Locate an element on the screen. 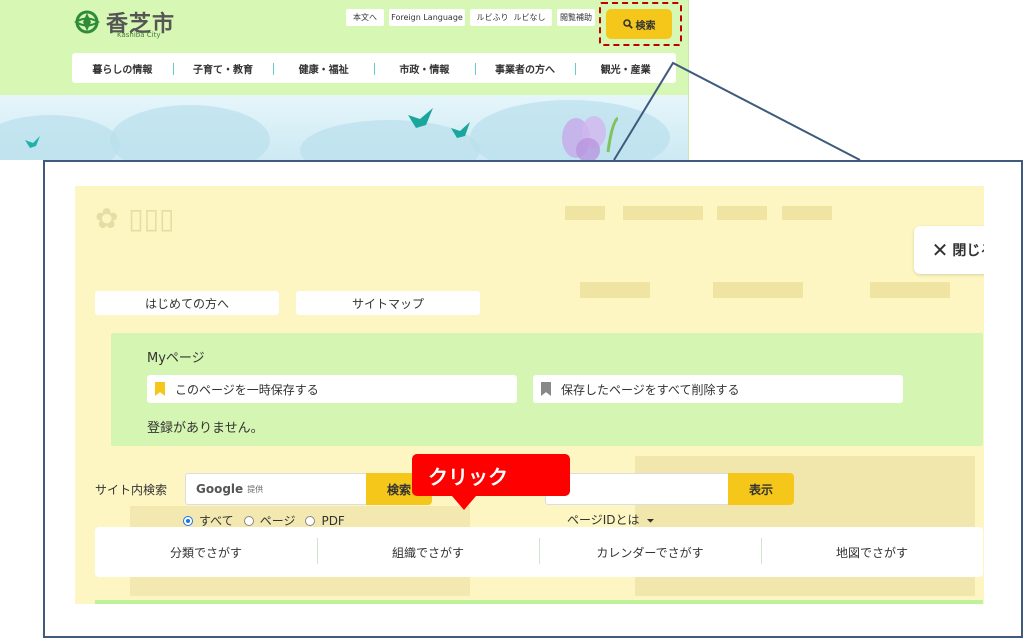 The width and height of the screenshot is (1025, 641). search-button: 検索 is located at coordinates (639, 24).